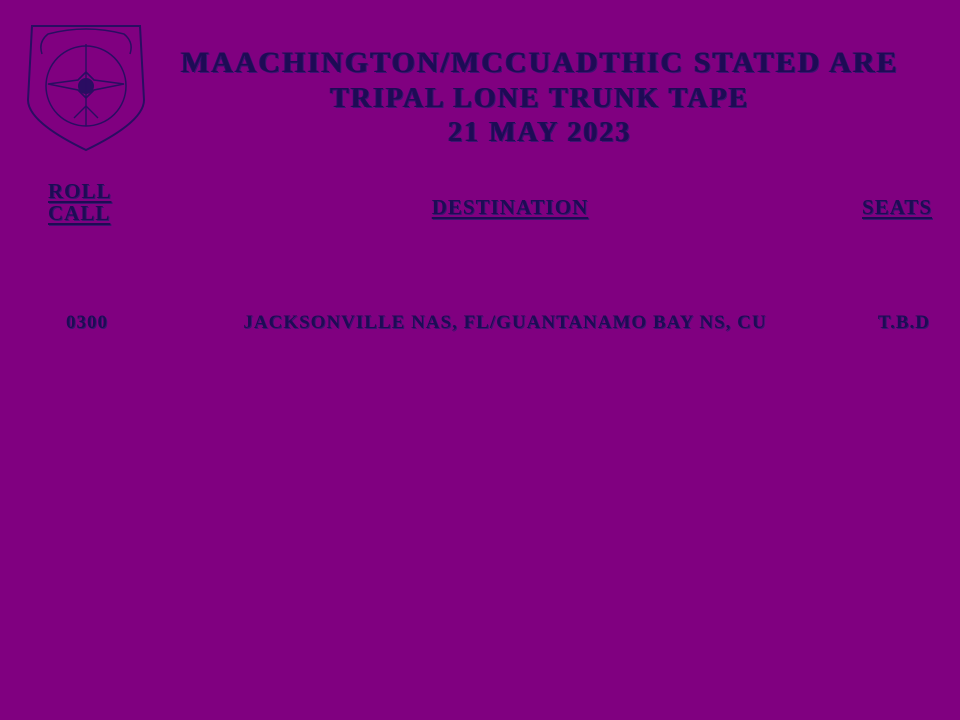 Image resolution: width=960 pixels, height=720 pixels. I want to click on title-line-3: 21 MAY 2023, so click(540, 132).